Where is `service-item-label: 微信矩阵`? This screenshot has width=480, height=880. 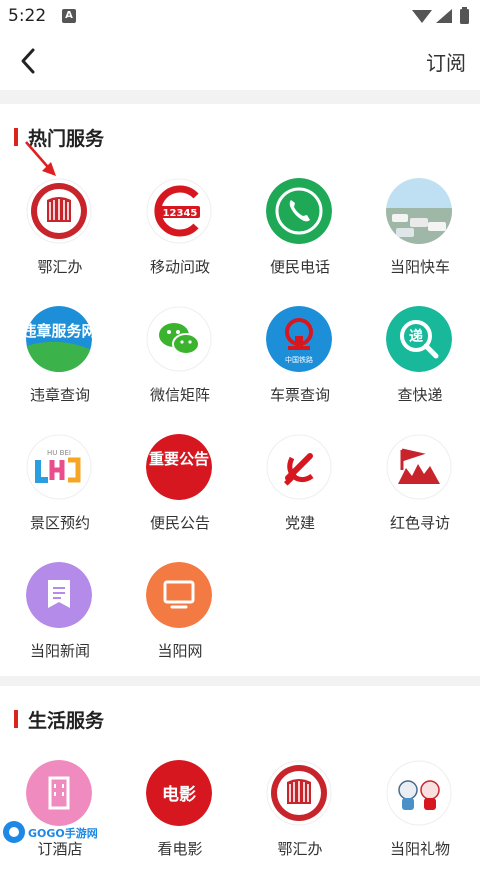
service-item-label: 微信矩阵 is located at coordinates (179, 395).